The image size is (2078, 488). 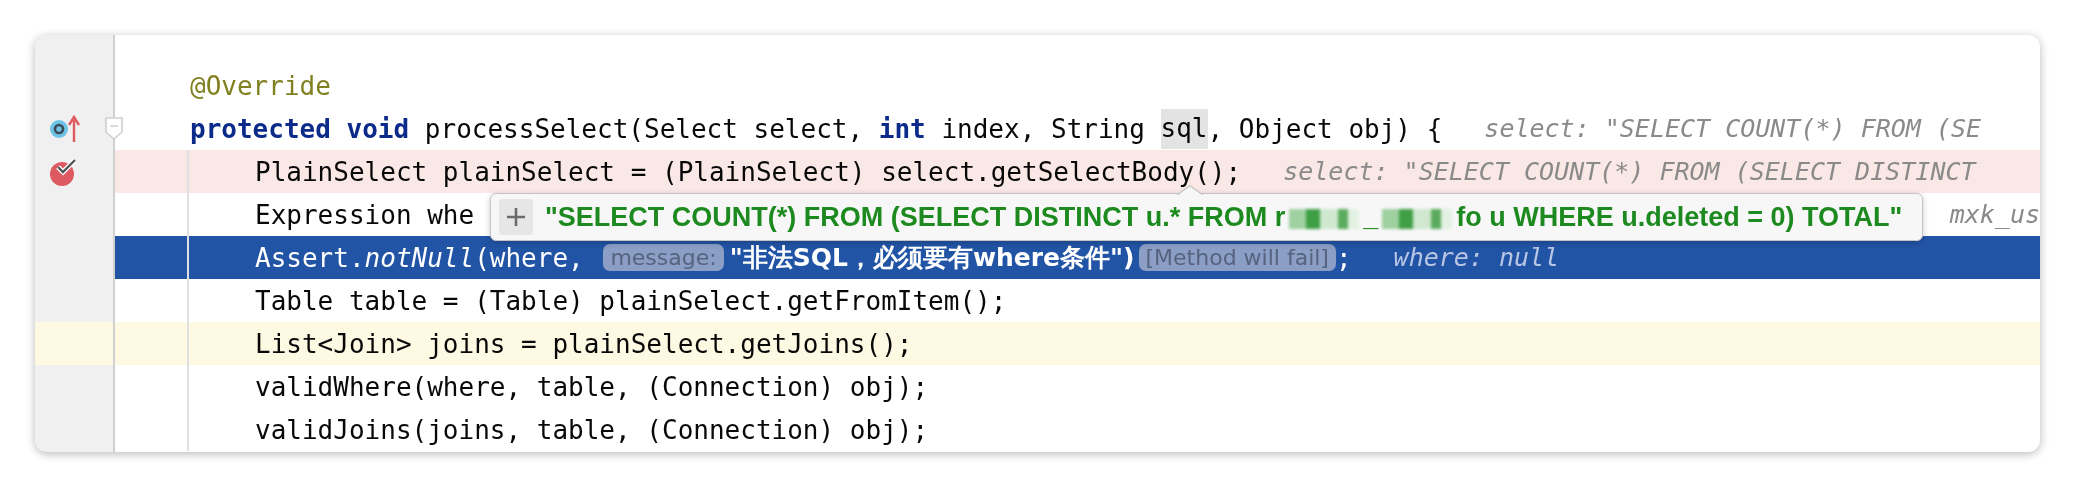 I want to click on code-keyword: int, so click(x=902, y=128).